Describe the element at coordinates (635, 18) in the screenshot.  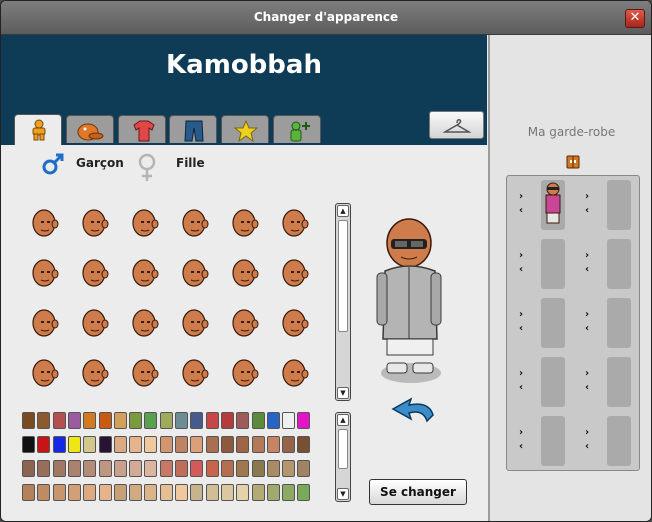
I see `close-button: ✕` at that location.